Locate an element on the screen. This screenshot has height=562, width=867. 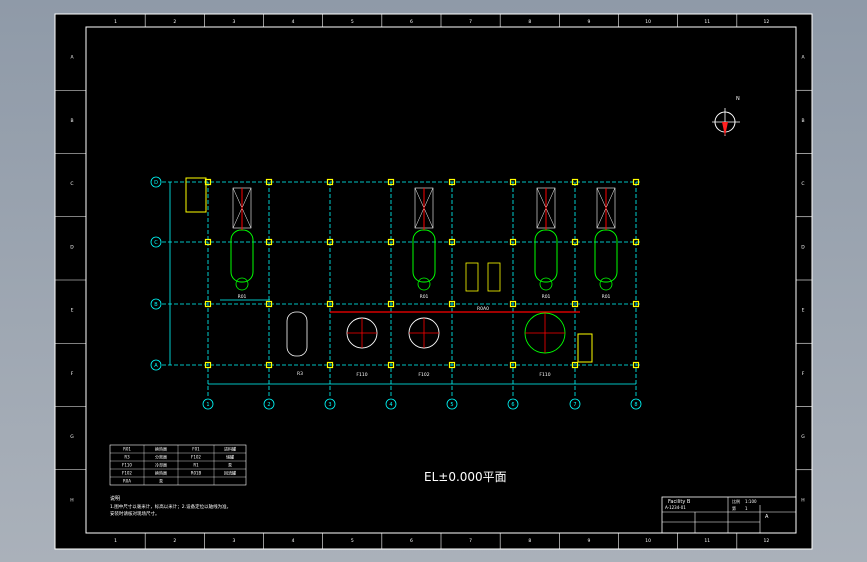
ruler-label-top: 4 is located at coordinates (293, 22).